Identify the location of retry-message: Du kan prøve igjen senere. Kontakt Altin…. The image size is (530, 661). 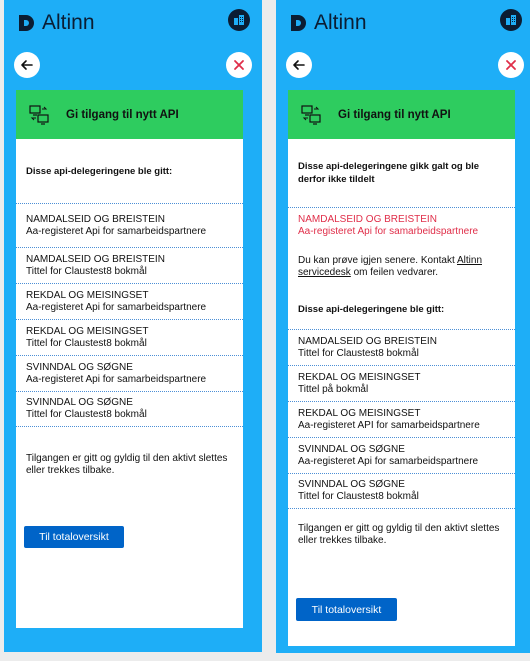
(401, 267).